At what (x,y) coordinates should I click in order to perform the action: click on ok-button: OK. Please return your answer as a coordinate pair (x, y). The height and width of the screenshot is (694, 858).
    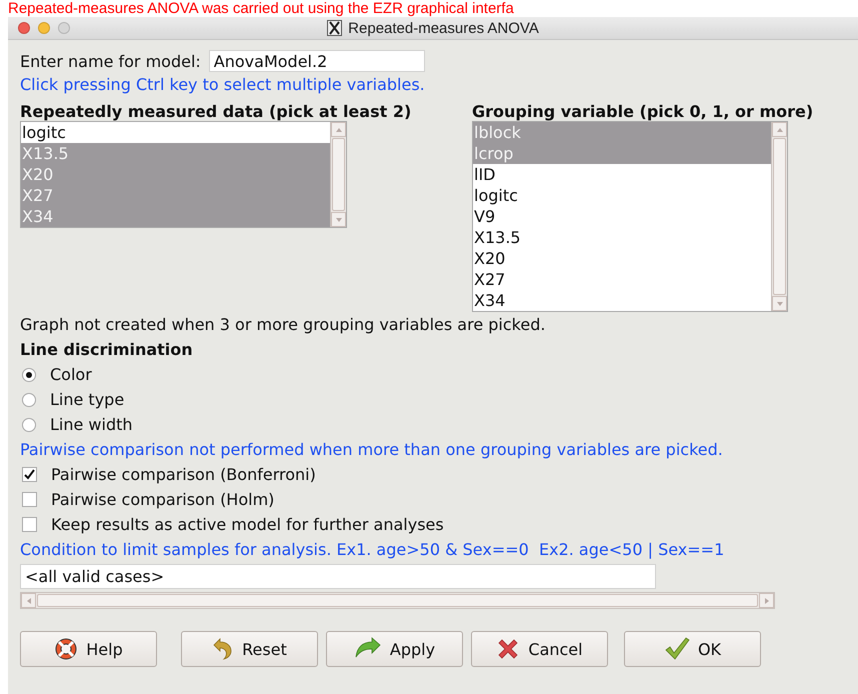
    Looking at the image, I should click on (692, 649).